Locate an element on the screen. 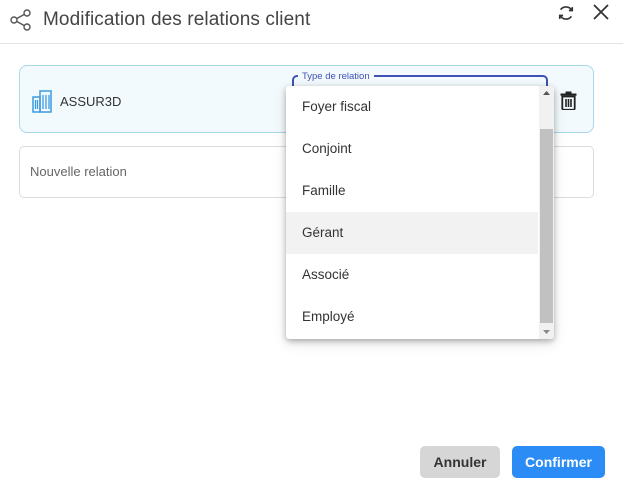 The height and width of the screenshot is (480, 623). trash-icon is located at coordinates (568, 100).